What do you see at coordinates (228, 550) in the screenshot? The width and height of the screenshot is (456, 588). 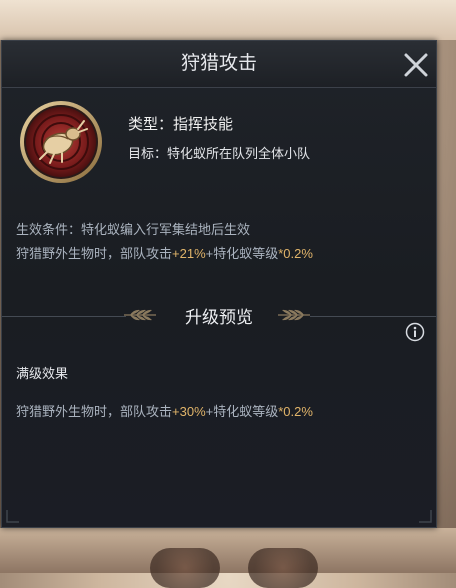 I see `background-bottom` at bounding box center [228, 550].